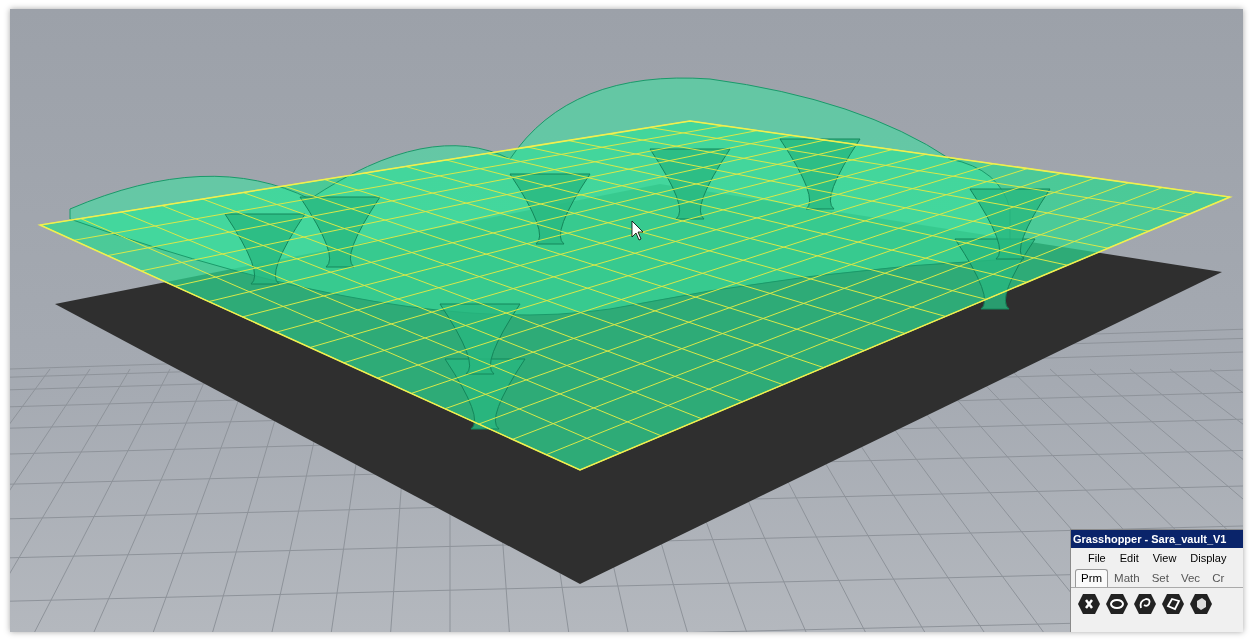 This screenshot has width=1251, height=640. What do you see at coordinates (1097, 558) in the screenshot?
I see `menu-item: File` at bounding box center [1097, 558].